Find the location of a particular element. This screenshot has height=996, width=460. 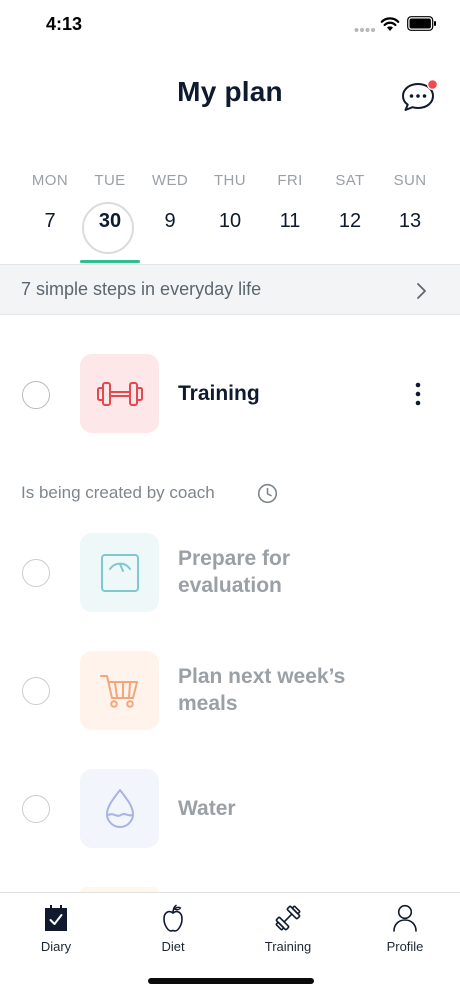

nav-label: Profile is located at coordinates (405, 946).